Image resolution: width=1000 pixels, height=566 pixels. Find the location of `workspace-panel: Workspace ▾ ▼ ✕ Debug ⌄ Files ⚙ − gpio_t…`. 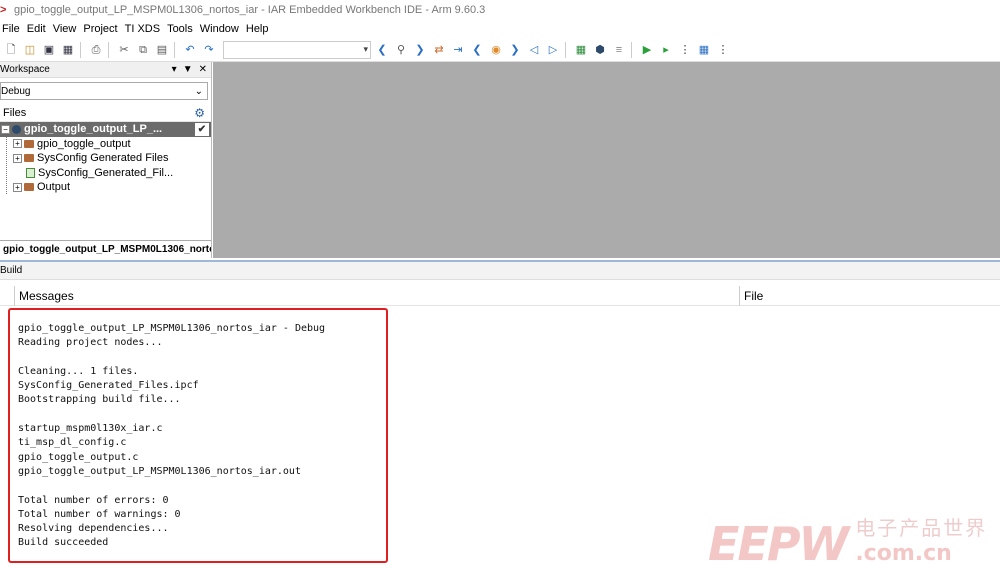

workspace-panel: Workspace ▾ ▼ ✕ Debug ⌄ Files ⚙ − gpio_t… is located at coordinates (106, 160).